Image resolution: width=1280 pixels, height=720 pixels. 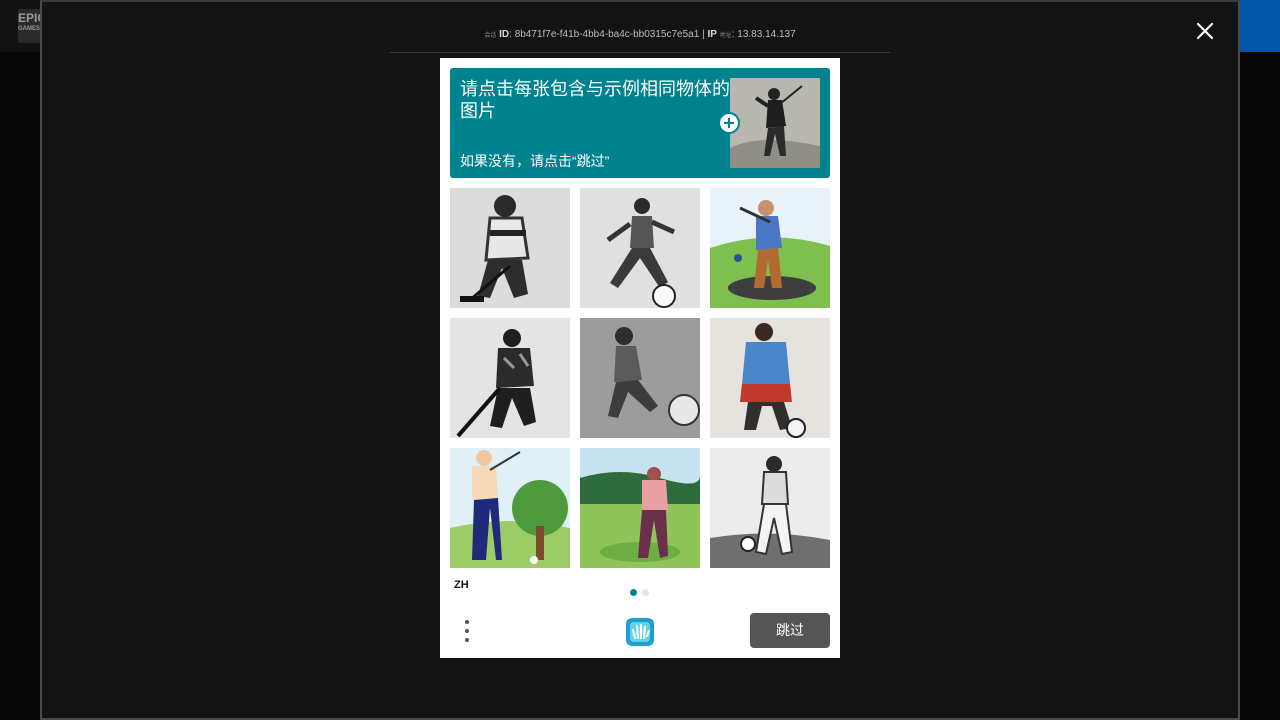 I want to click on epic-games-logo: EPIC GAMES, so click(x=30, y=26).